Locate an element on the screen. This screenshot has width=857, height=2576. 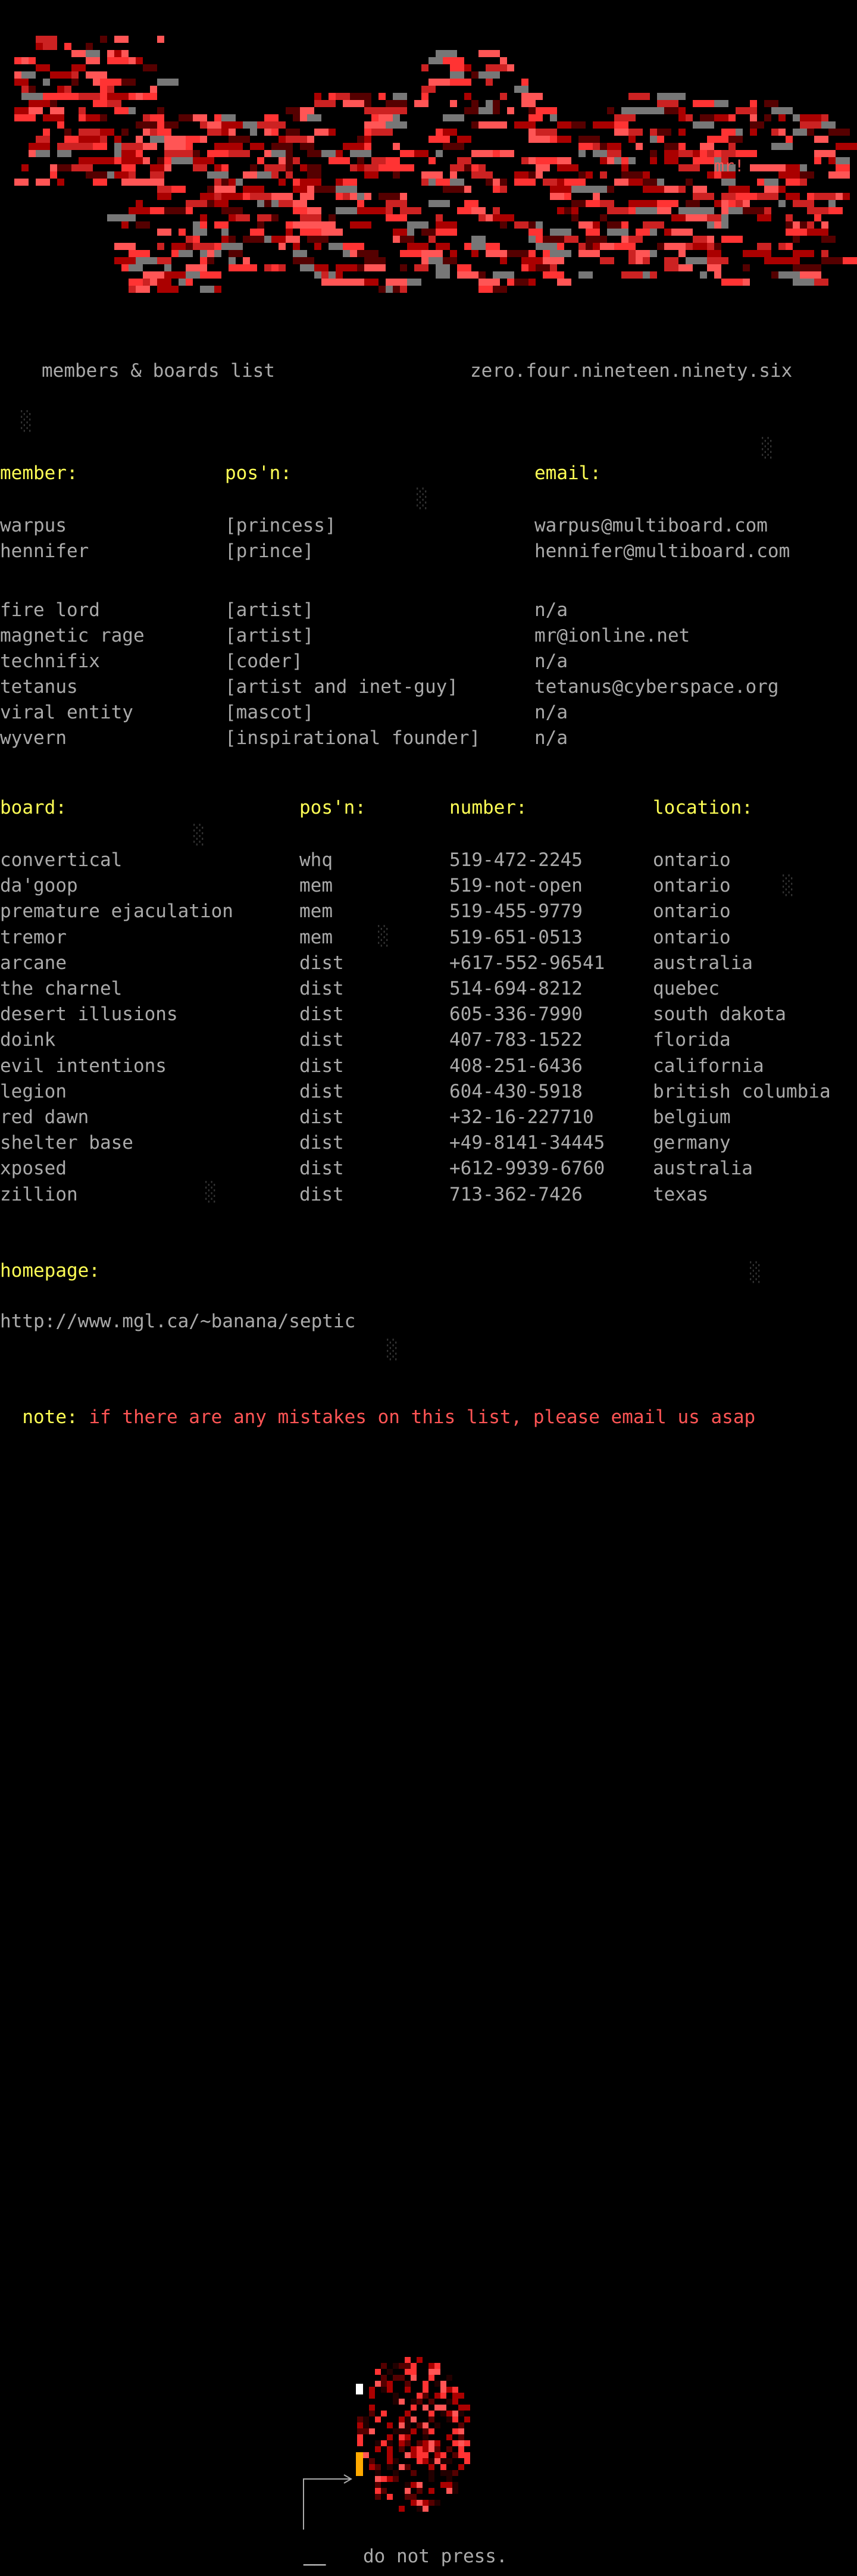
member-member-cell: tetanus is located at coordinates (39, 687).